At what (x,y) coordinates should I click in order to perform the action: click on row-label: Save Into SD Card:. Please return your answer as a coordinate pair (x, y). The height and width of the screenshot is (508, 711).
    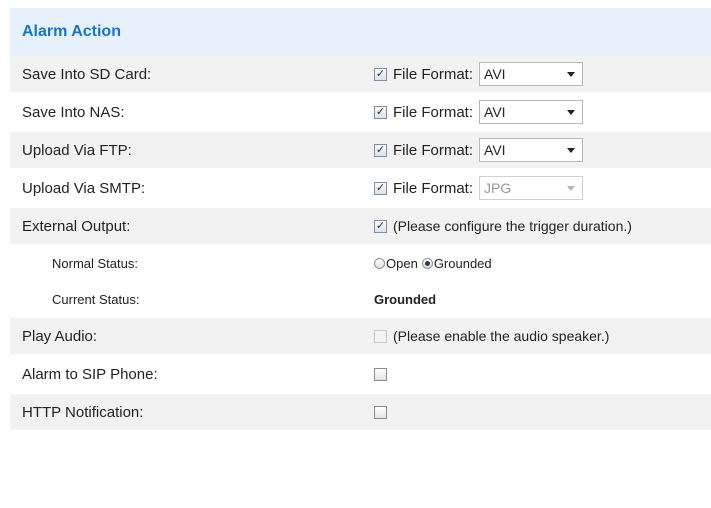
    Looking at the image, I should click on (87, 74).